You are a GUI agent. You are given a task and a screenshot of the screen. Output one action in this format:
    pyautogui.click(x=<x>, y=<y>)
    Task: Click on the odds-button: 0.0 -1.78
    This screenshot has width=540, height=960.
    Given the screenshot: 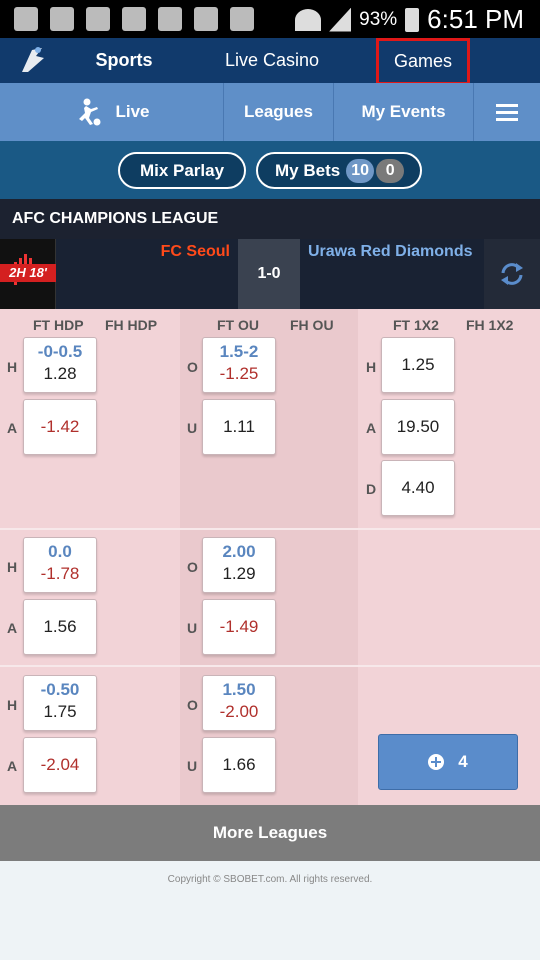 What is the action you would take?
    pyautogui.click(x=60, y=565)
    